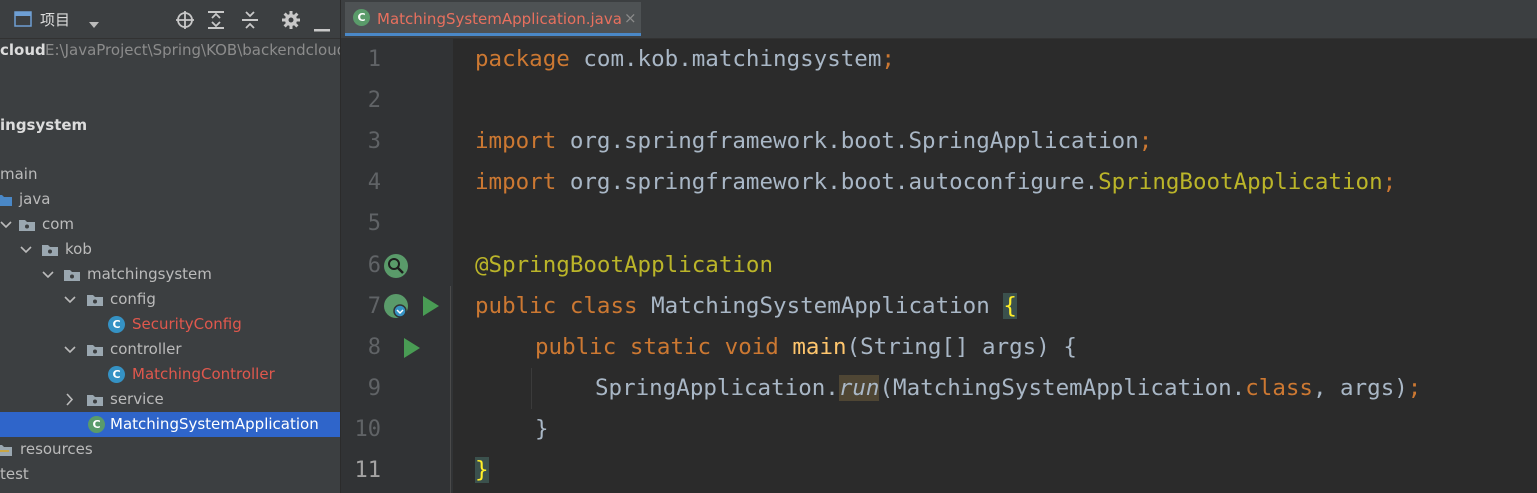 Image resolution: width=1537 pixels, height=493 pixels. What do you see at coordinates (450, 389) in the screenshot?
I see `brace-scope-line` at bounding box center [450, 389].